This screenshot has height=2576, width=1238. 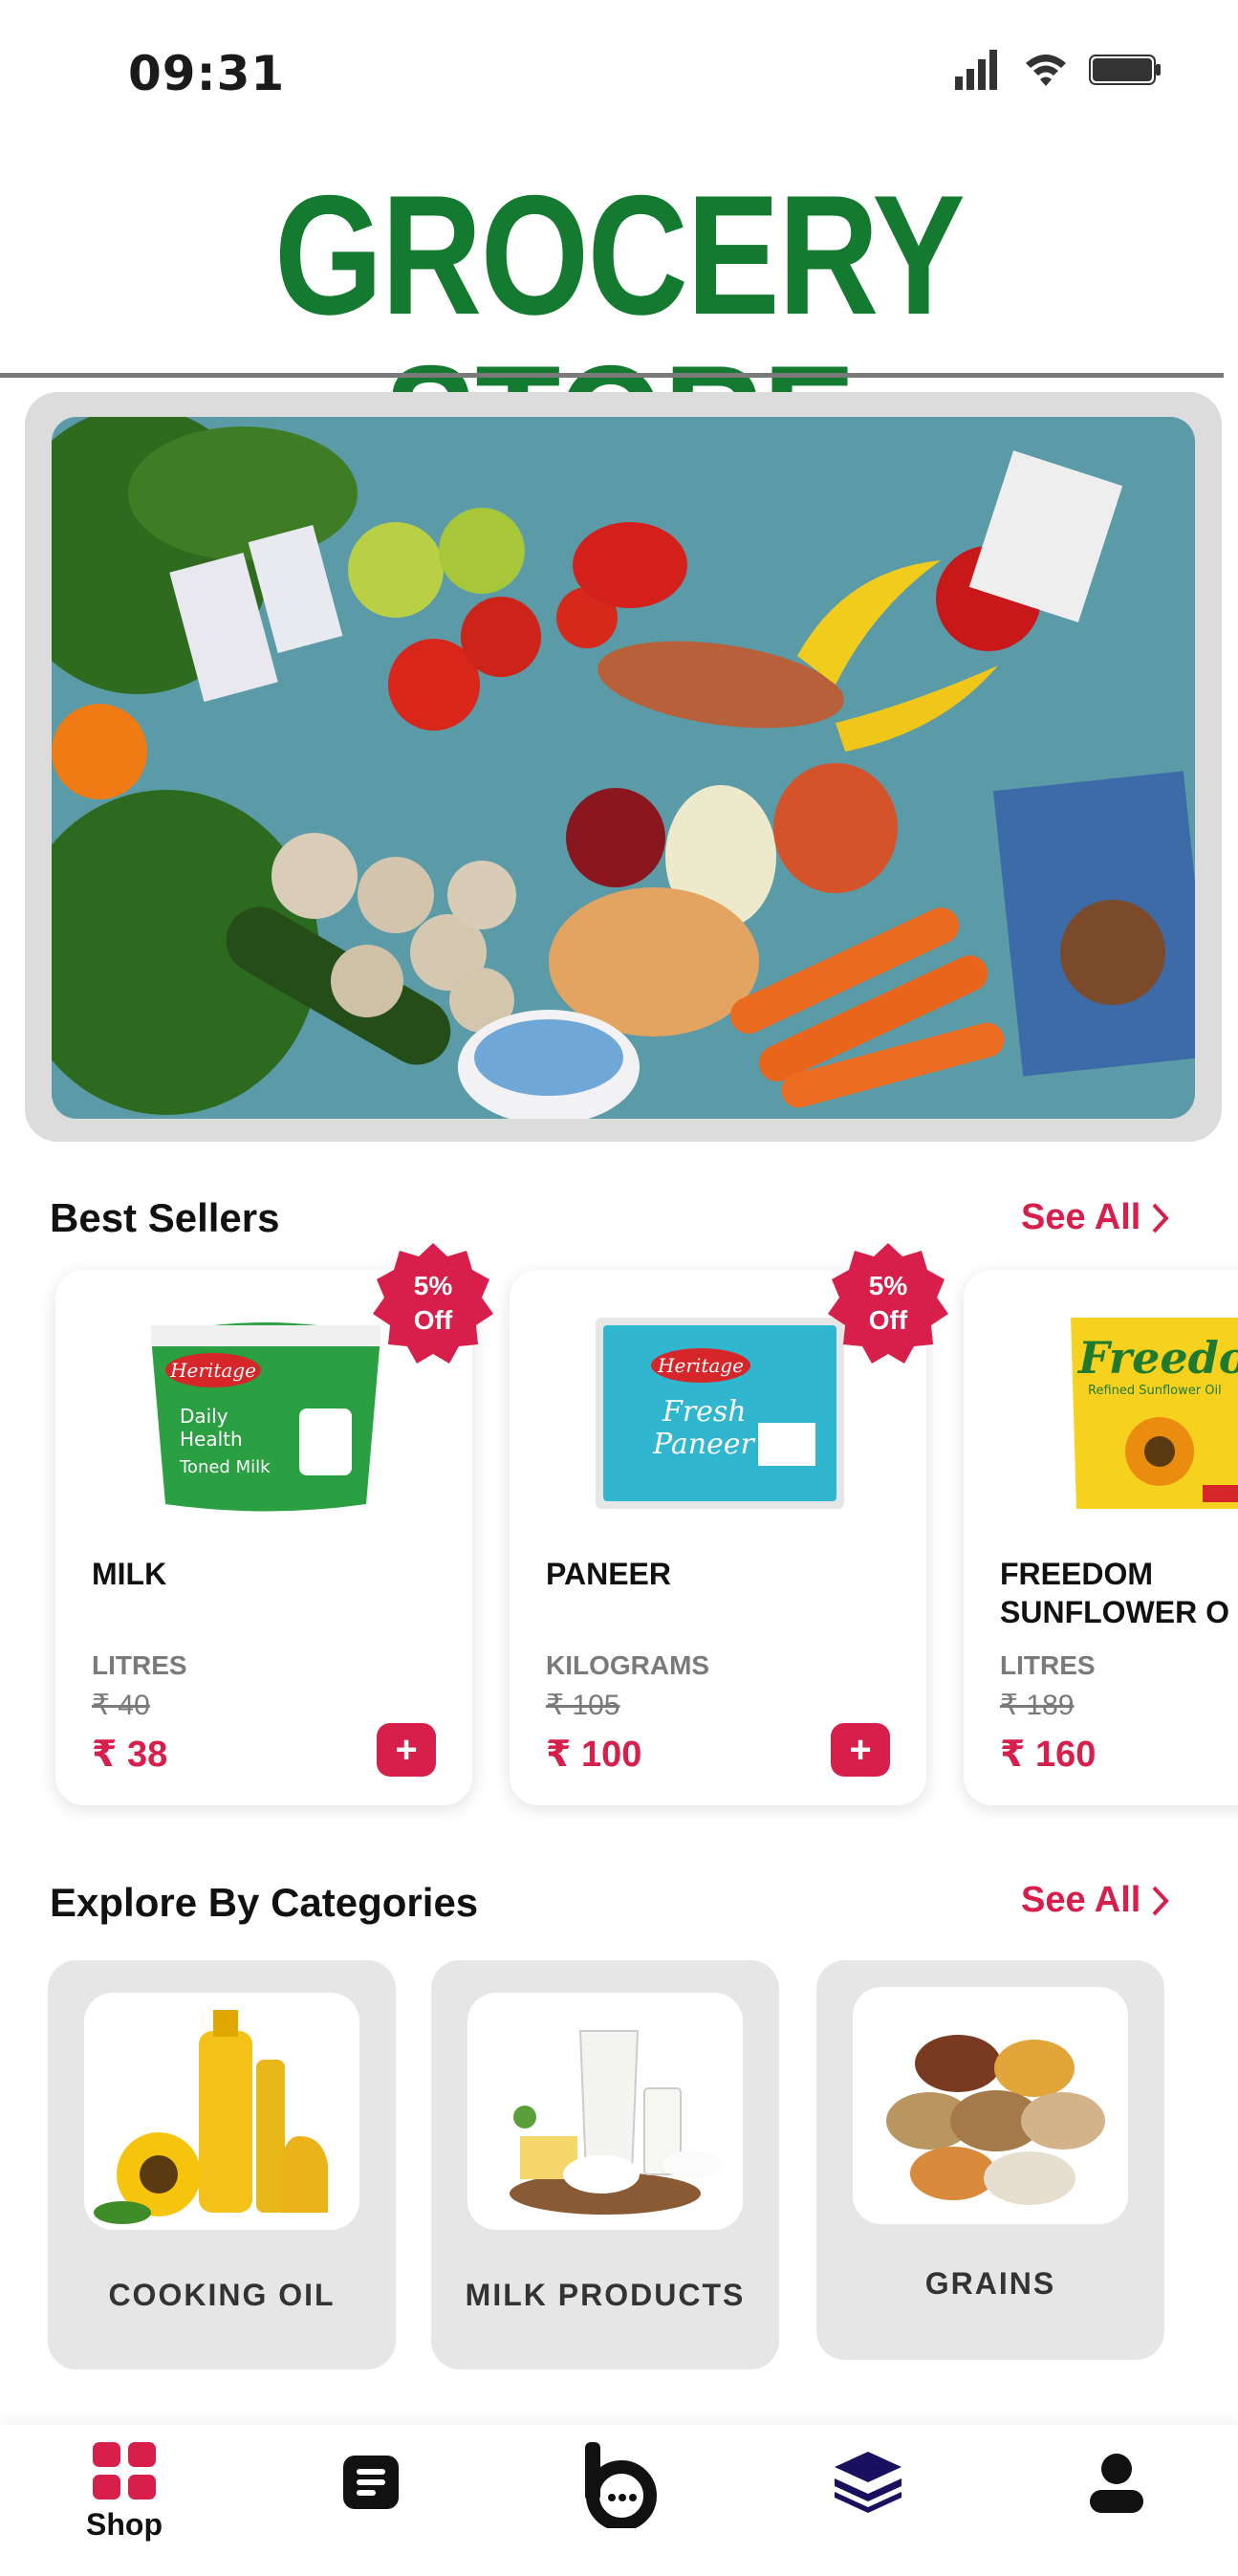 I want to click on product-price: ₹ 160, so click(x=1048, y=1755).